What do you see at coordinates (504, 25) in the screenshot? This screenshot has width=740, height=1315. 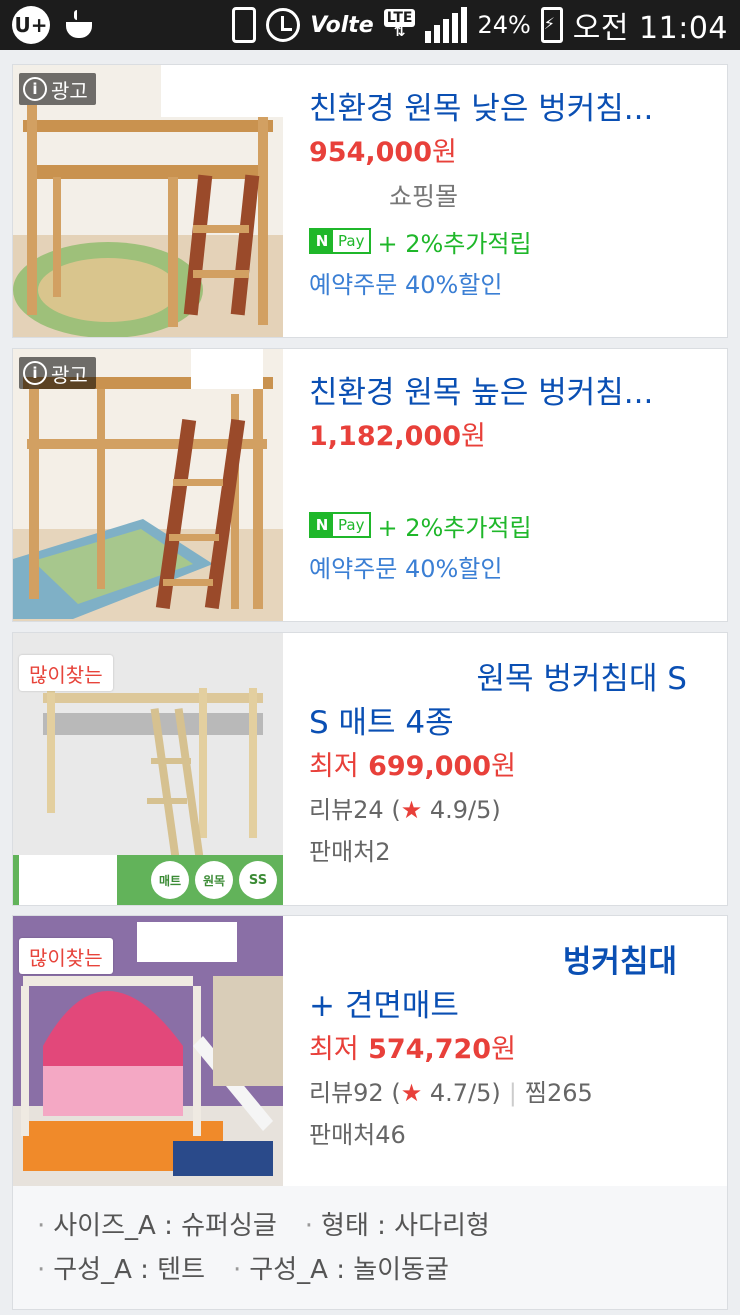 I see `battery-percent: 24%` at bounding box center [504, 25].